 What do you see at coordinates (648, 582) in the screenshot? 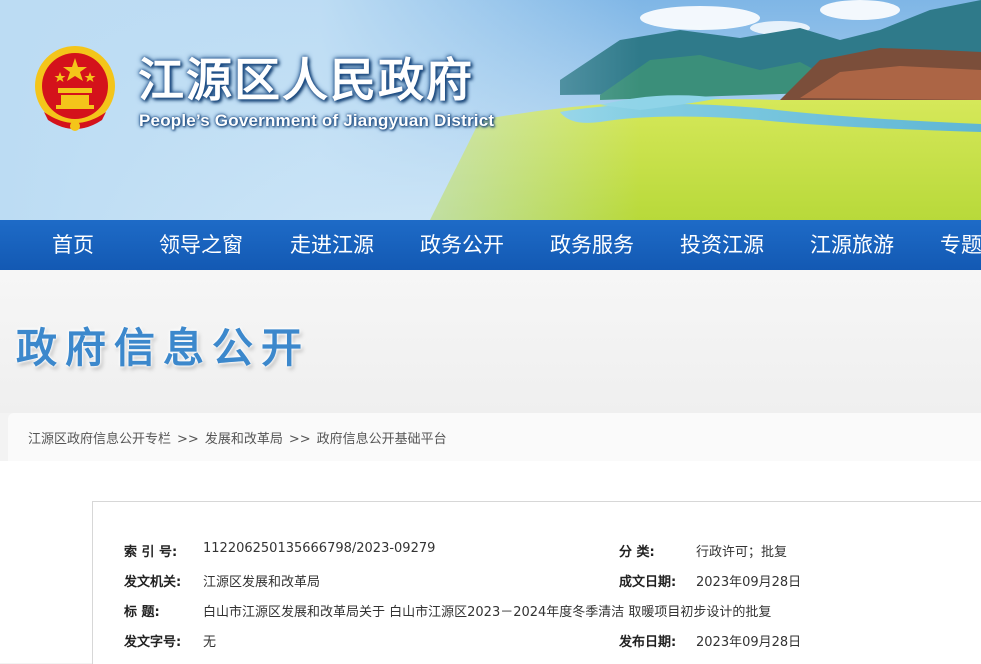
I see `created-date-label: 成文日期:` at bounding box center [648, 582].